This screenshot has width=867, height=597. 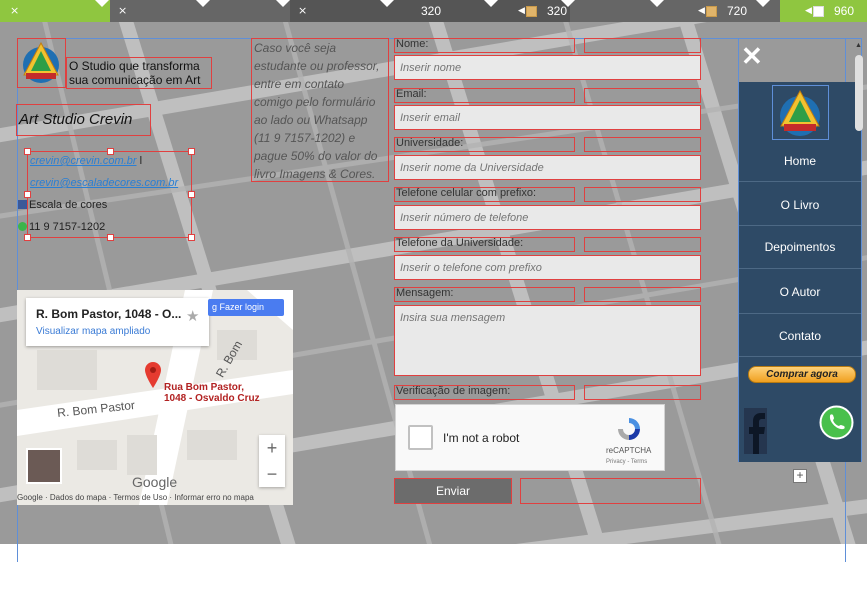 I want to click on nav-item-o-autor: O Autor, so click(x=800, y=292).